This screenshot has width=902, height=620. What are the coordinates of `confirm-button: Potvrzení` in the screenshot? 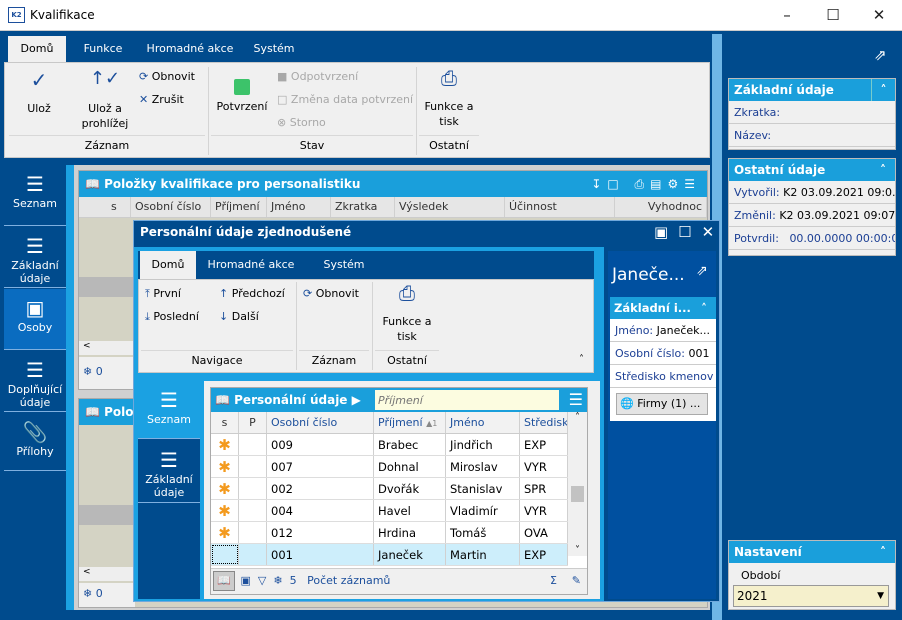 It's located at (242, 93).